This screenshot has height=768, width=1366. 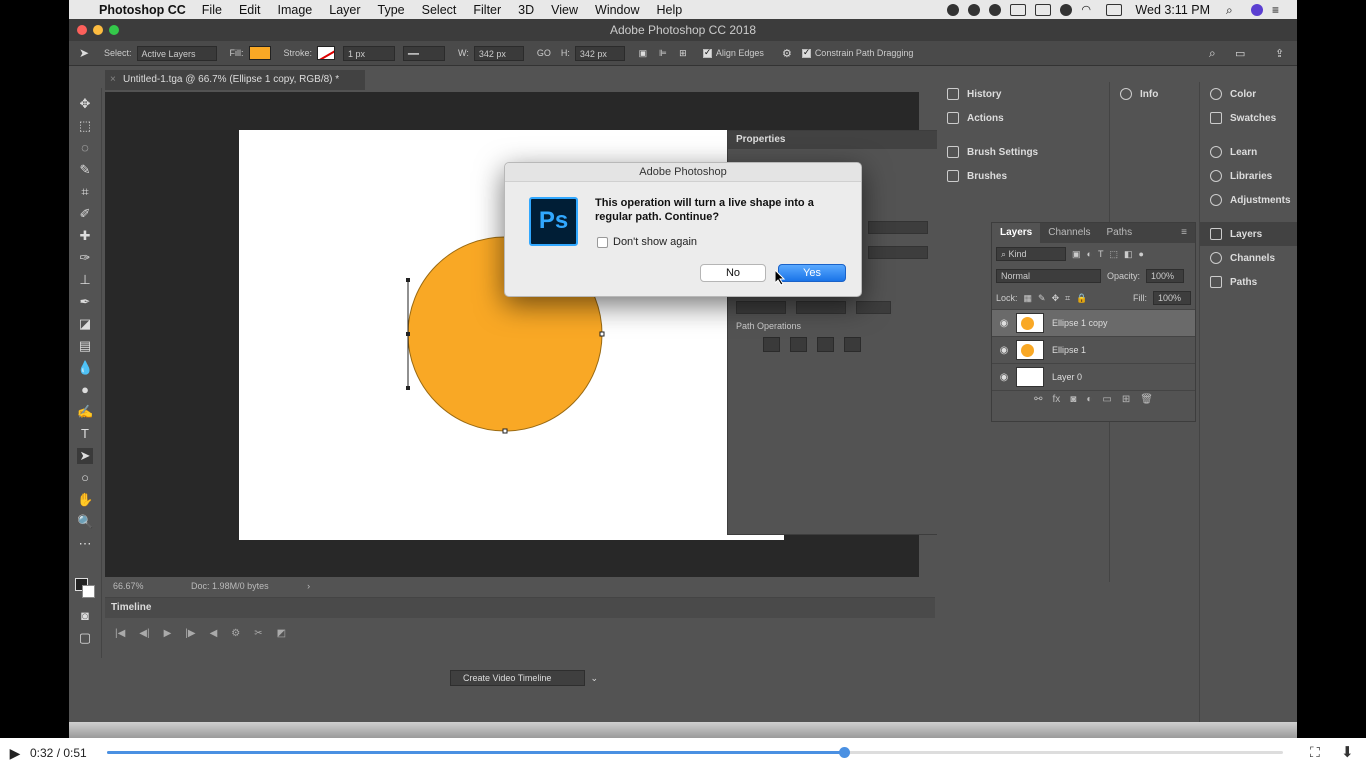 What do you see at coordinates (848, 140) in the screenshot?
I see `properties-title: Properties` at bounding box center [848, 140].